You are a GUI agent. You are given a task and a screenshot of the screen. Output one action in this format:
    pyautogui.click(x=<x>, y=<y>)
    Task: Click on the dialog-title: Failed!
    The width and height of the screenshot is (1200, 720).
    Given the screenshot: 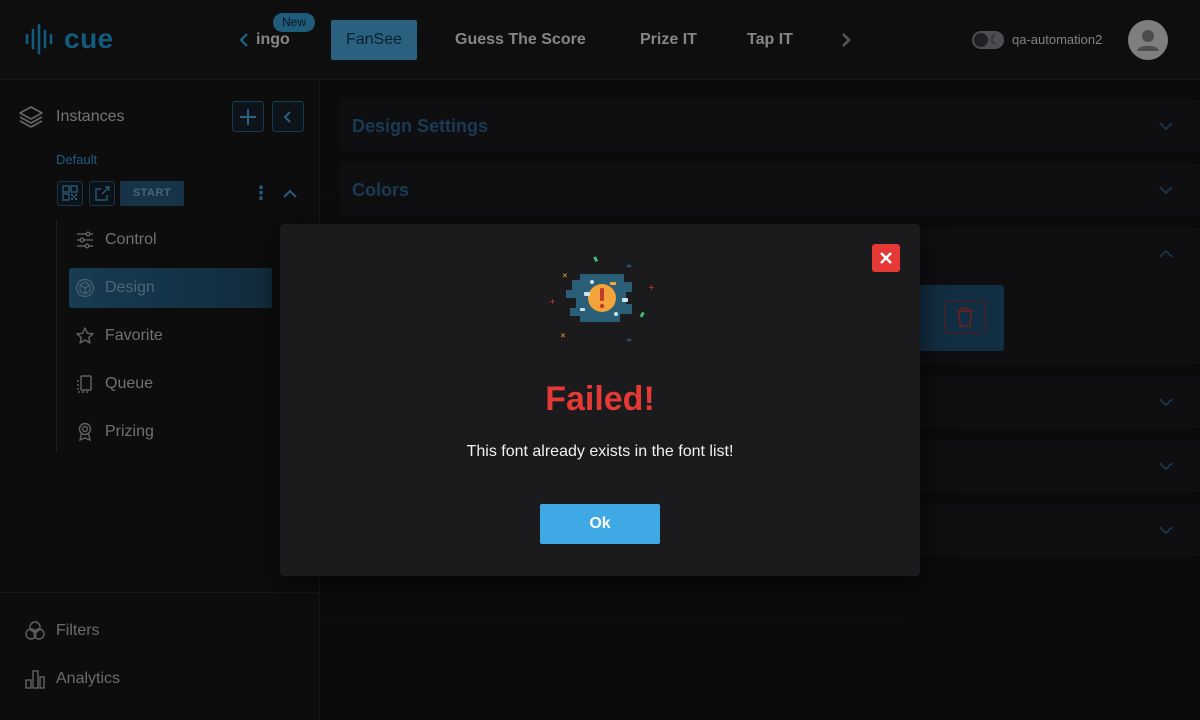 What is the action you would take?
    pyautogui.click(x=600, y=399)
    